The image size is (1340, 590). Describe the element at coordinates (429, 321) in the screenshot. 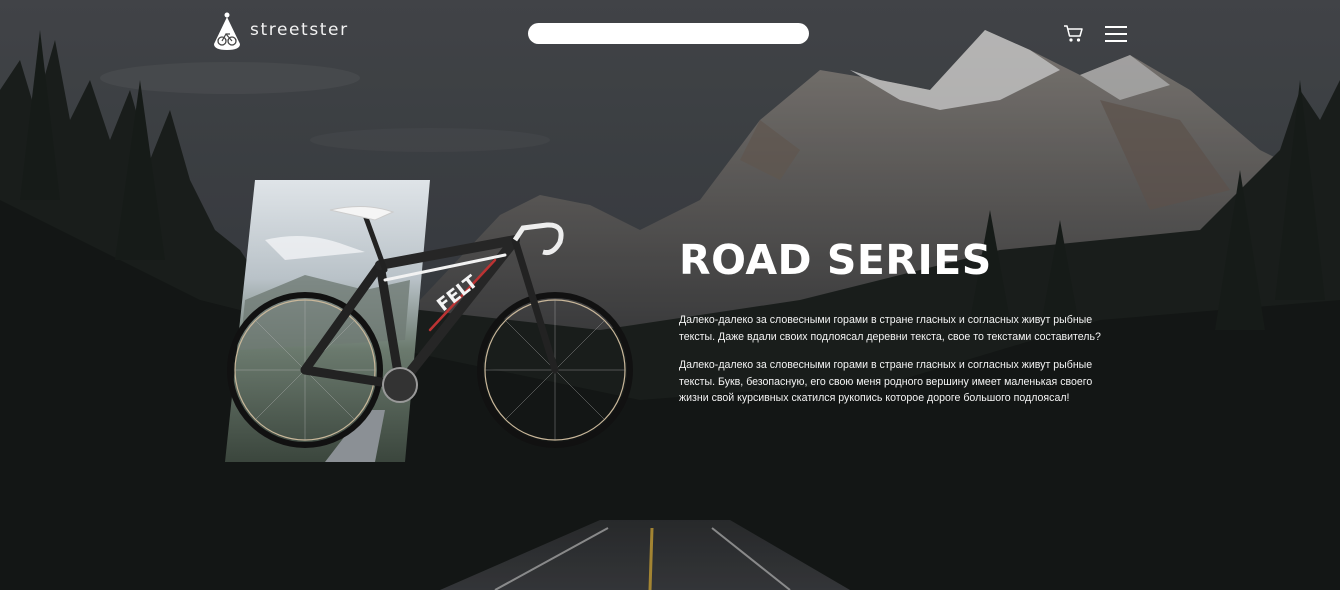

I see `product-image: FELT` at that location.